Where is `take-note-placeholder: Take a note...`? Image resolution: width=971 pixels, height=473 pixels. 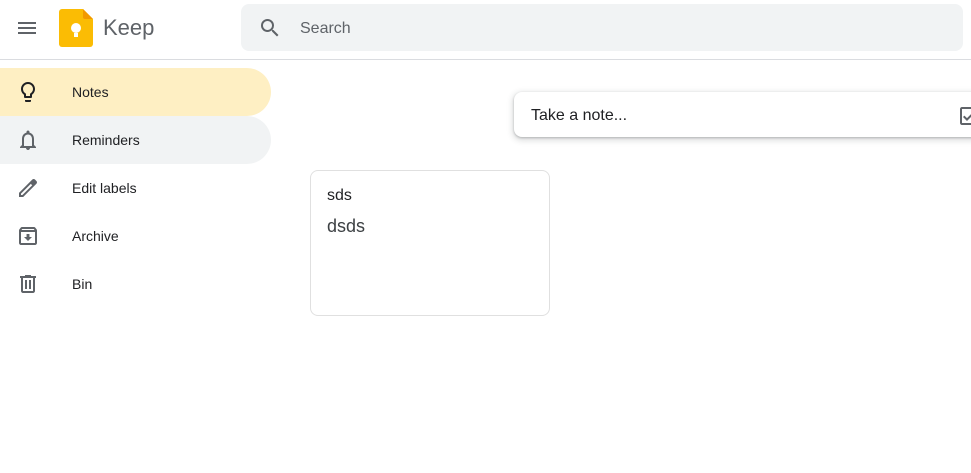
take-note-placeholder: Take a note... is located at coordinates (579, 115).